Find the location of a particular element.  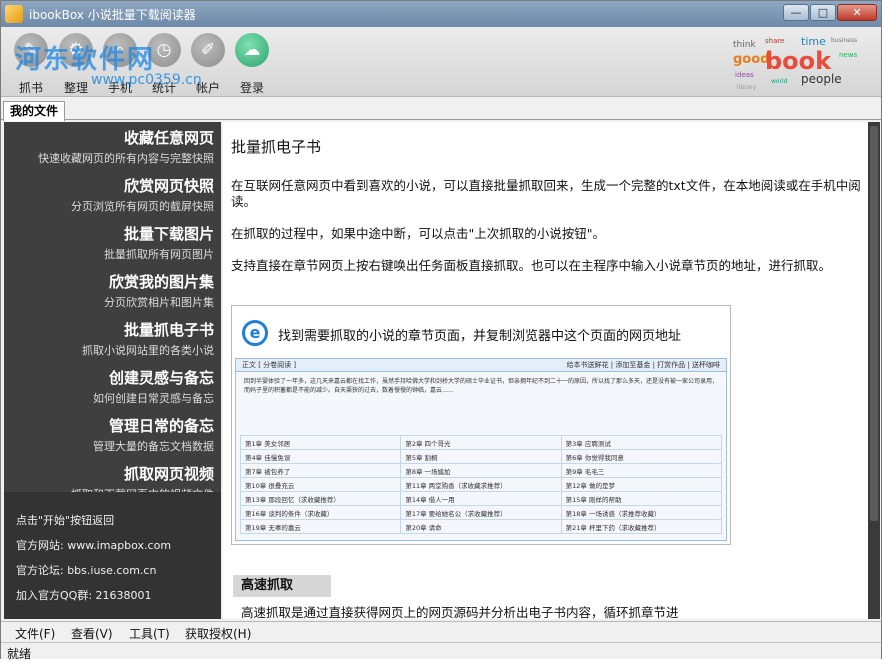

sidebar-item-title: 收藏任意网页 is located at coordinates (168, 138).